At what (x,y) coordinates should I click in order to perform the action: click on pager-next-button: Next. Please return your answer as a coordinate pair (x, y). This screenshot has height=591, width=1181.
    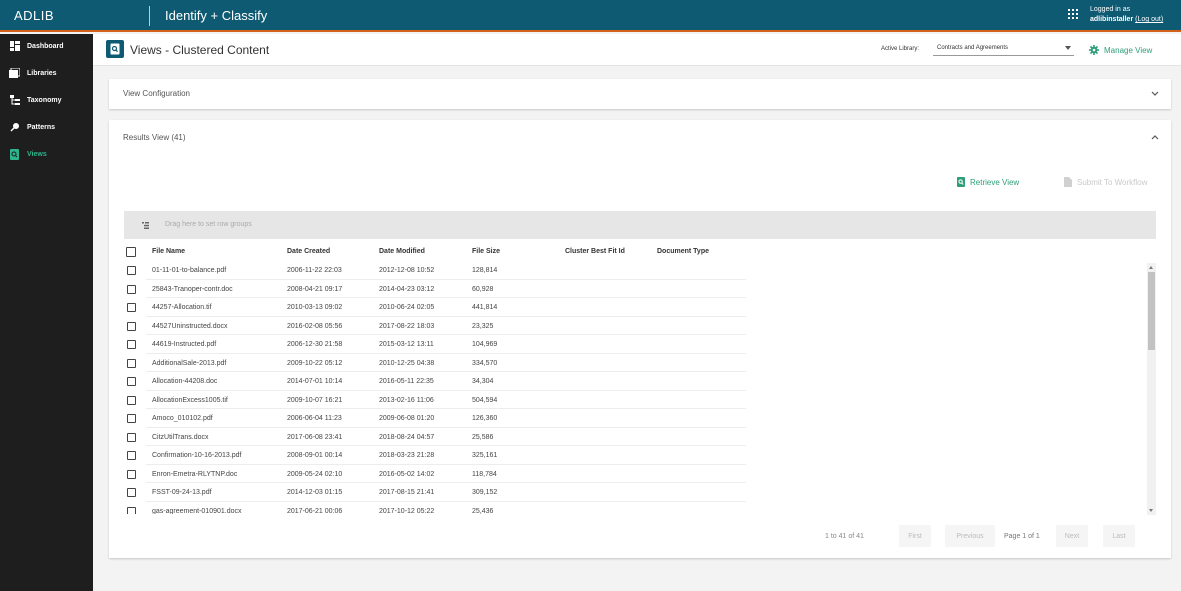
    Looking at the image, I should click on (1072, 536).